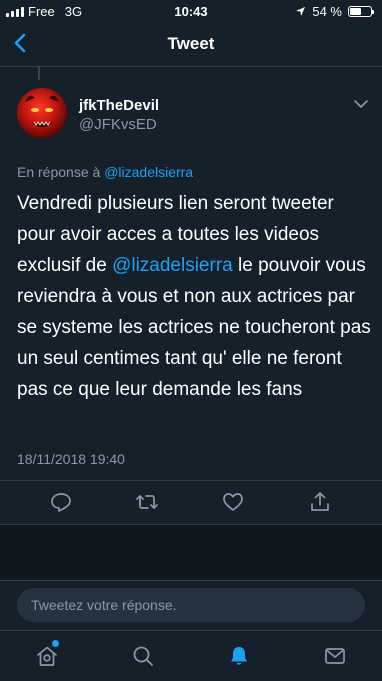 The height and width of the screenshot is (681, 382). I want to click on page-title: Tweet, so click(191, 43).